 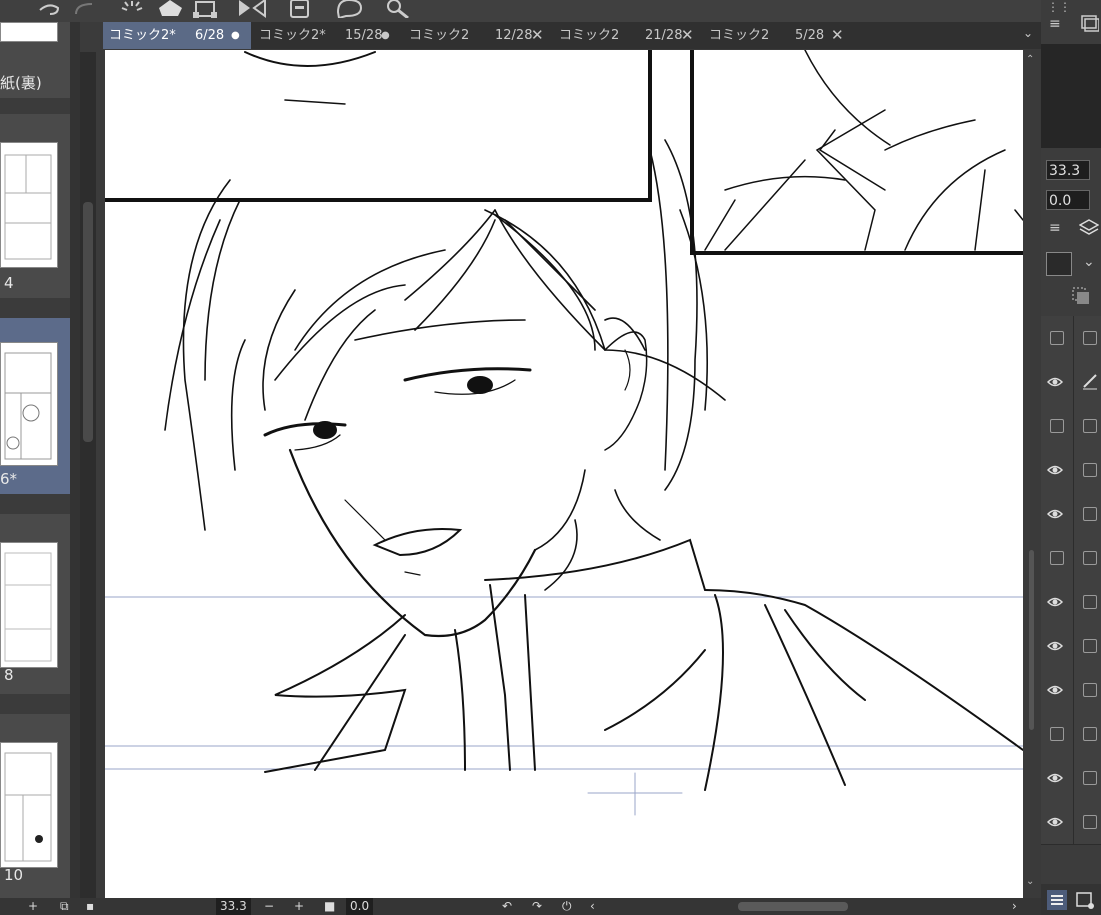 I want to click on page-card-cover-back: 紙(裏), so click(x=35, y=60).